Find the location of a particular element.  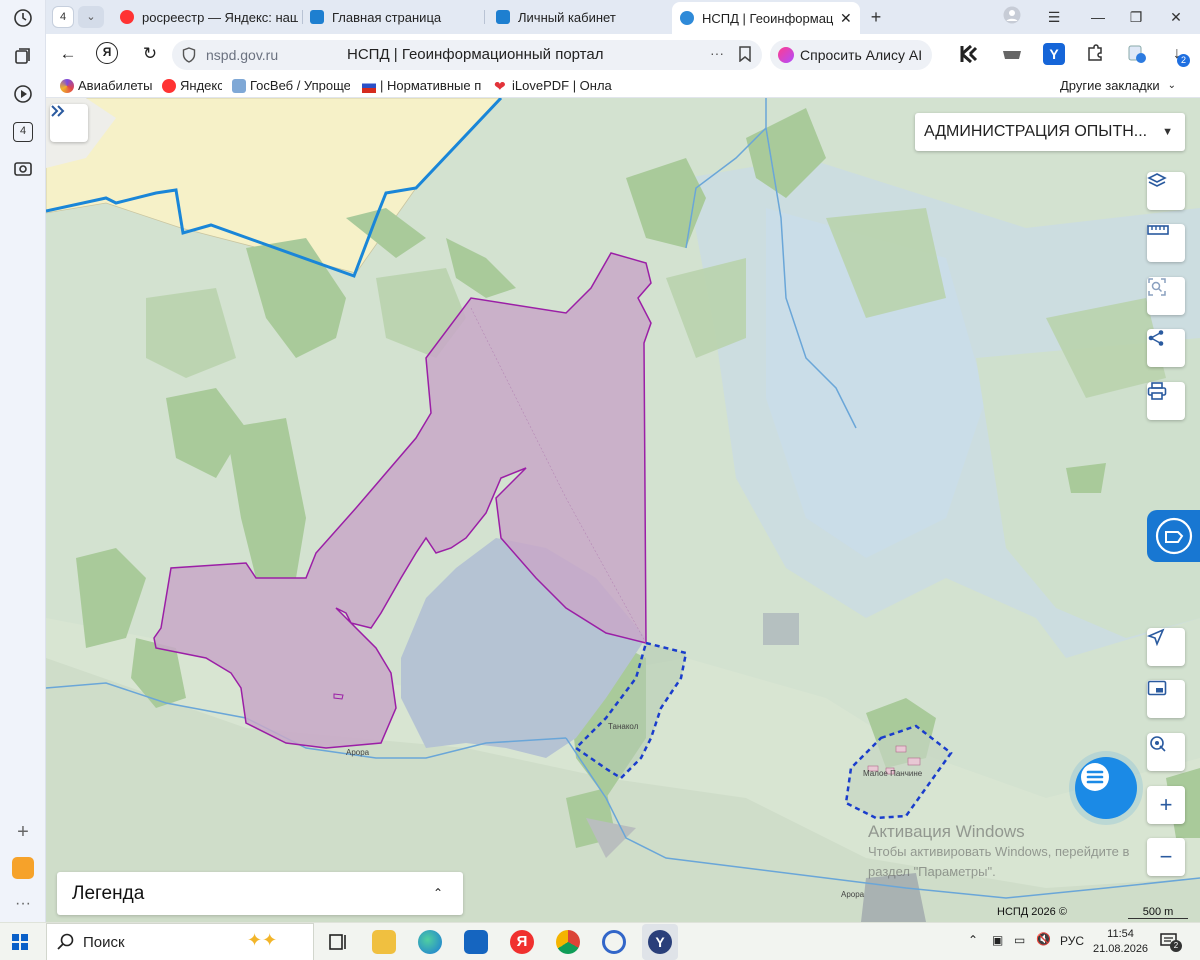

admin-select: АДМИНИСТРАЦИЯ ОПЫТН... ▼ is located at coordinates (1050, 132).